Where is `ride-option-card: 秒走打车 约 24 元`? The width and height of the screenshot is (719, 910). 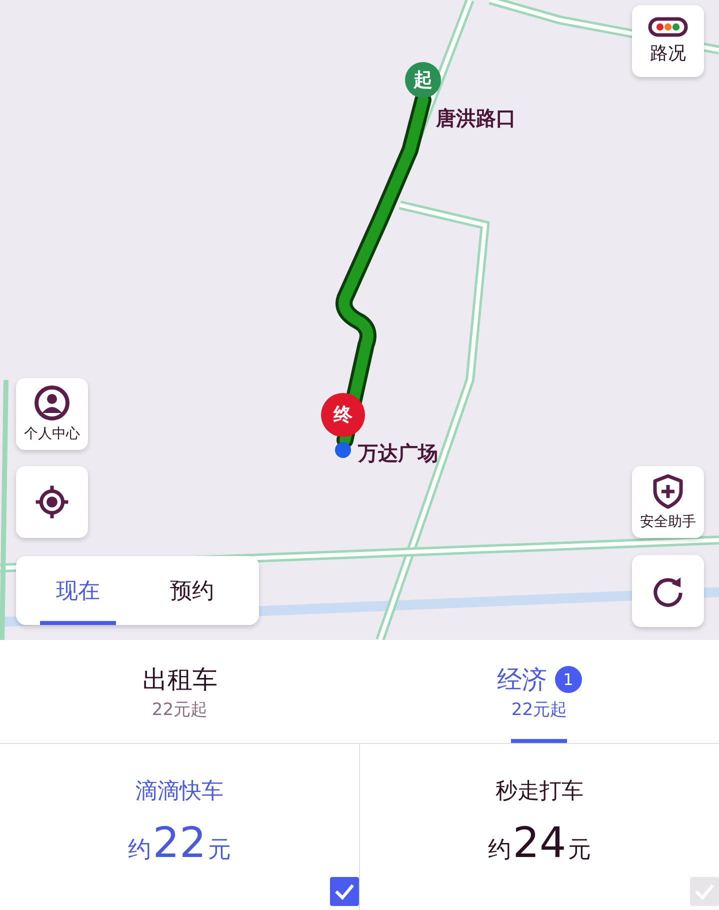 ride-option-card: 秒走打车 约 24 元 is located at coordinates (539, 827).